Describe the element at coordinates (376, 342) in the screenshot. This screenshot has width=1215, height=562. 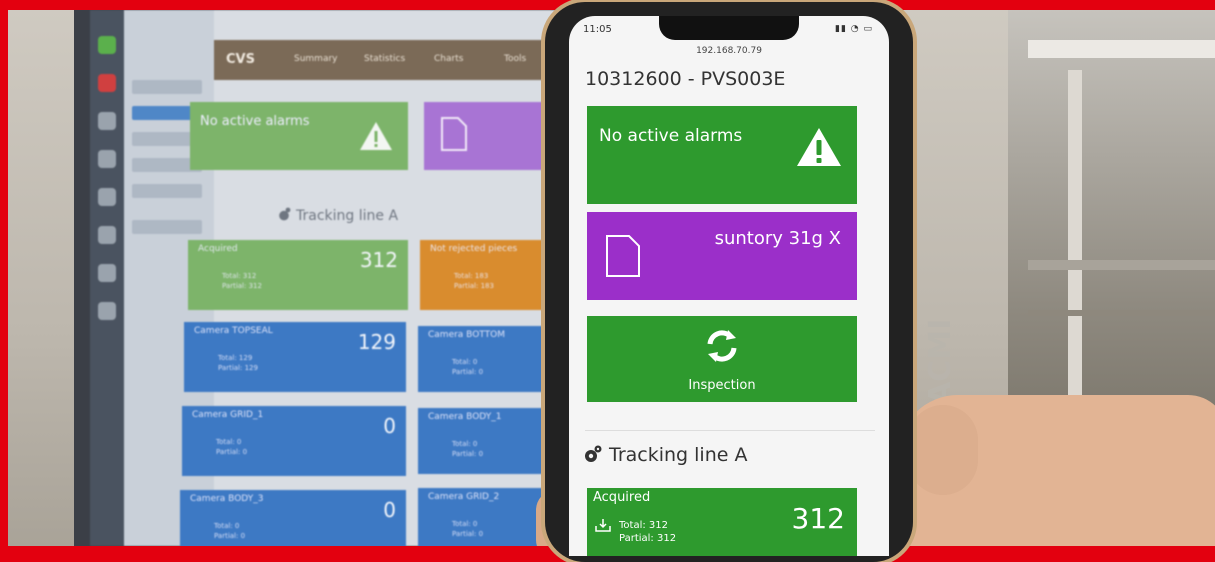
I see `monitor-tile-value: 129` at that location.